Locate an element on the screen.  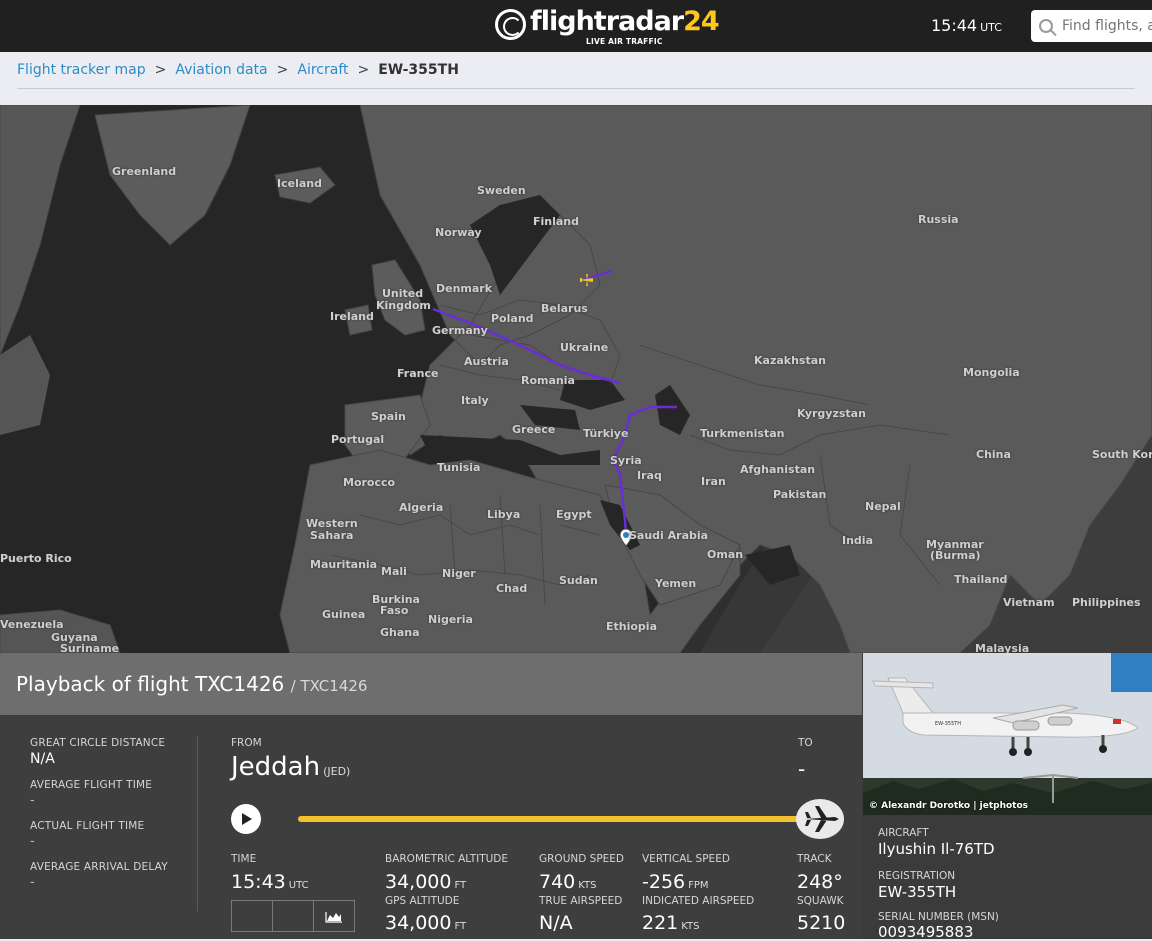
average-flight-time-value: - is located at coordinates (32, 800).